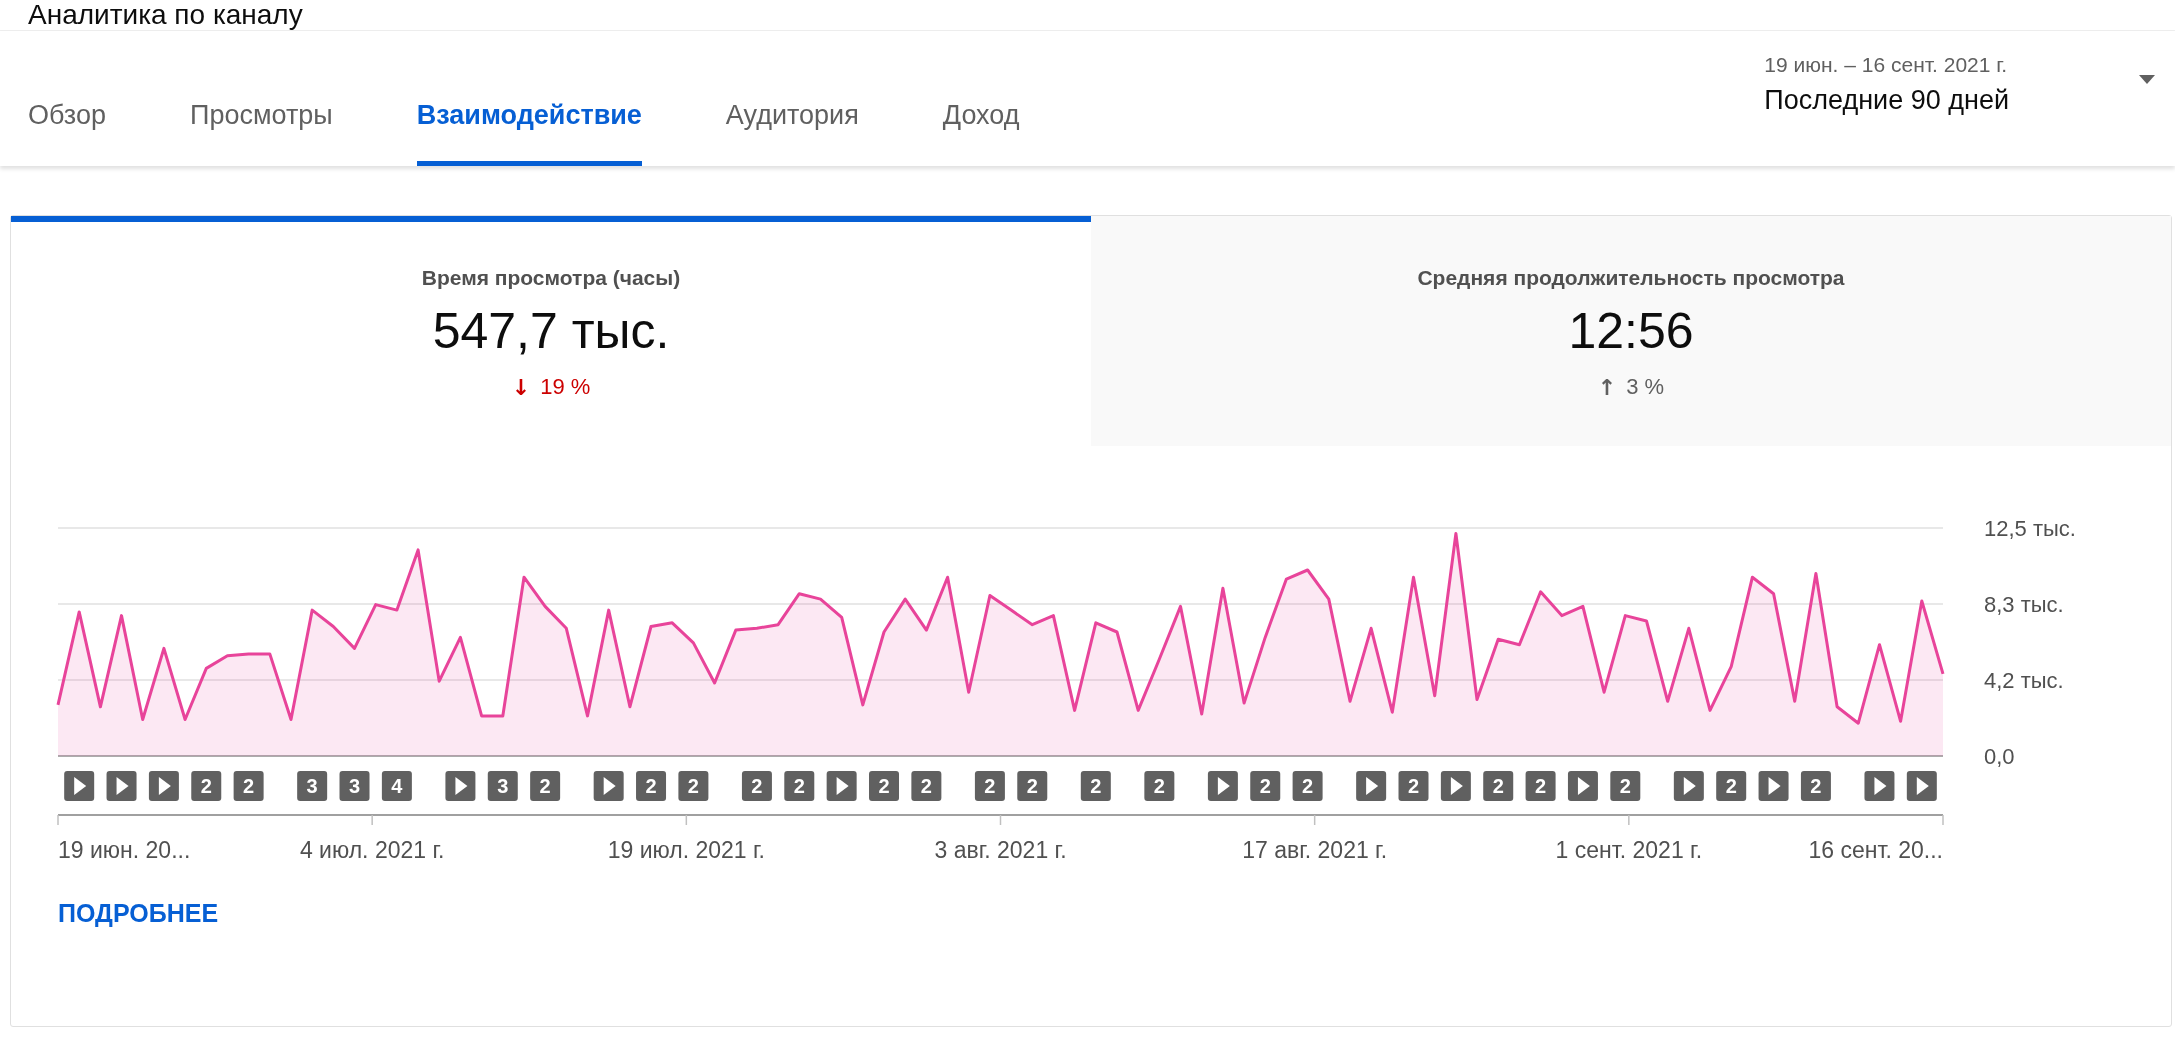  I want to click on more-link: ПОДРОБНЕЕ, so click(138, 913).